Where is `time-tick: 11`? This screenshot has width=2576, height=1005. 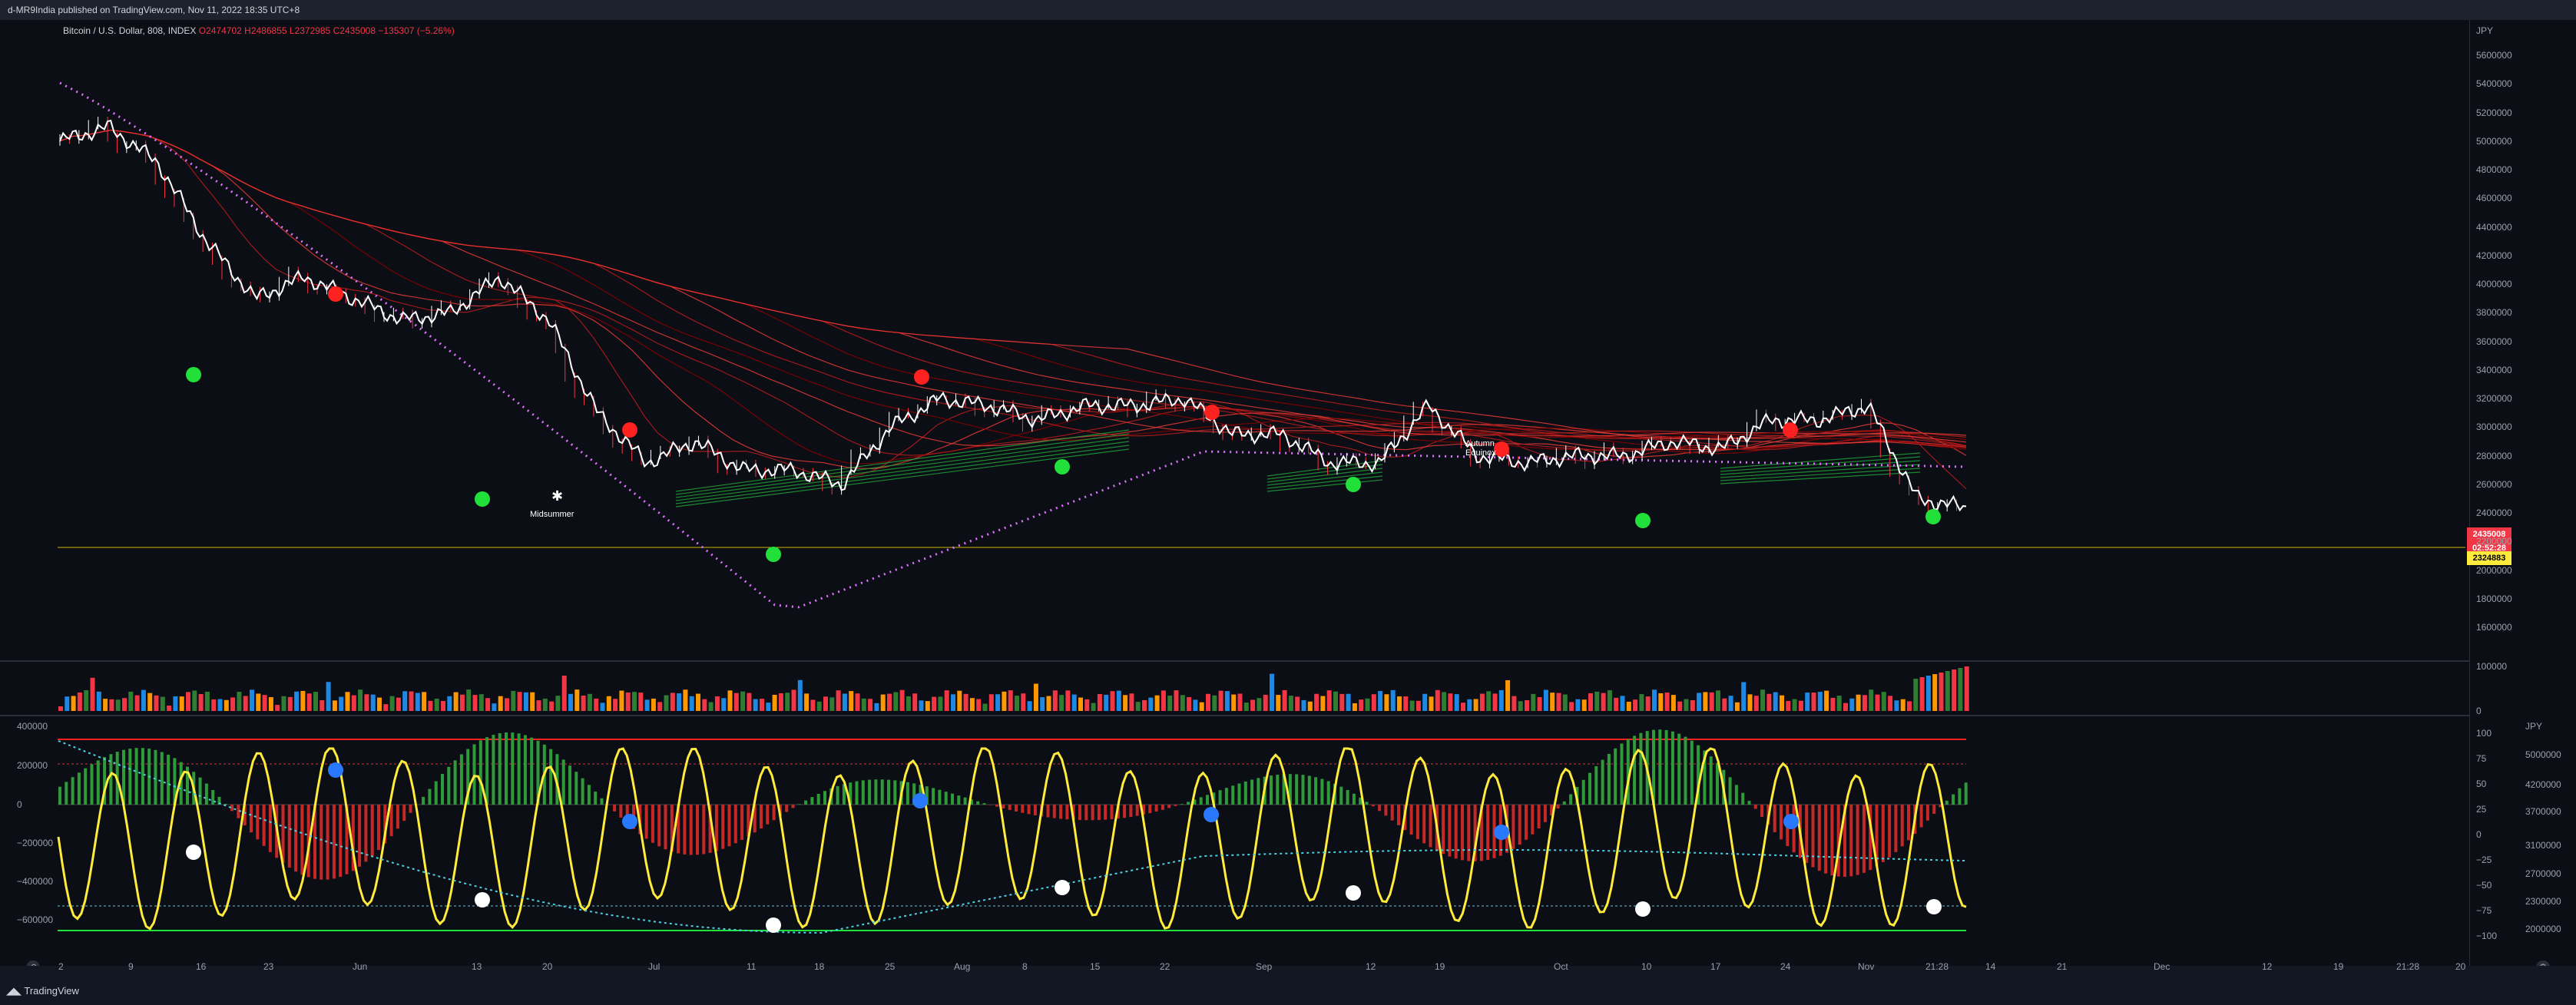
time-tick: 11 is located at coordinates (752, 966).